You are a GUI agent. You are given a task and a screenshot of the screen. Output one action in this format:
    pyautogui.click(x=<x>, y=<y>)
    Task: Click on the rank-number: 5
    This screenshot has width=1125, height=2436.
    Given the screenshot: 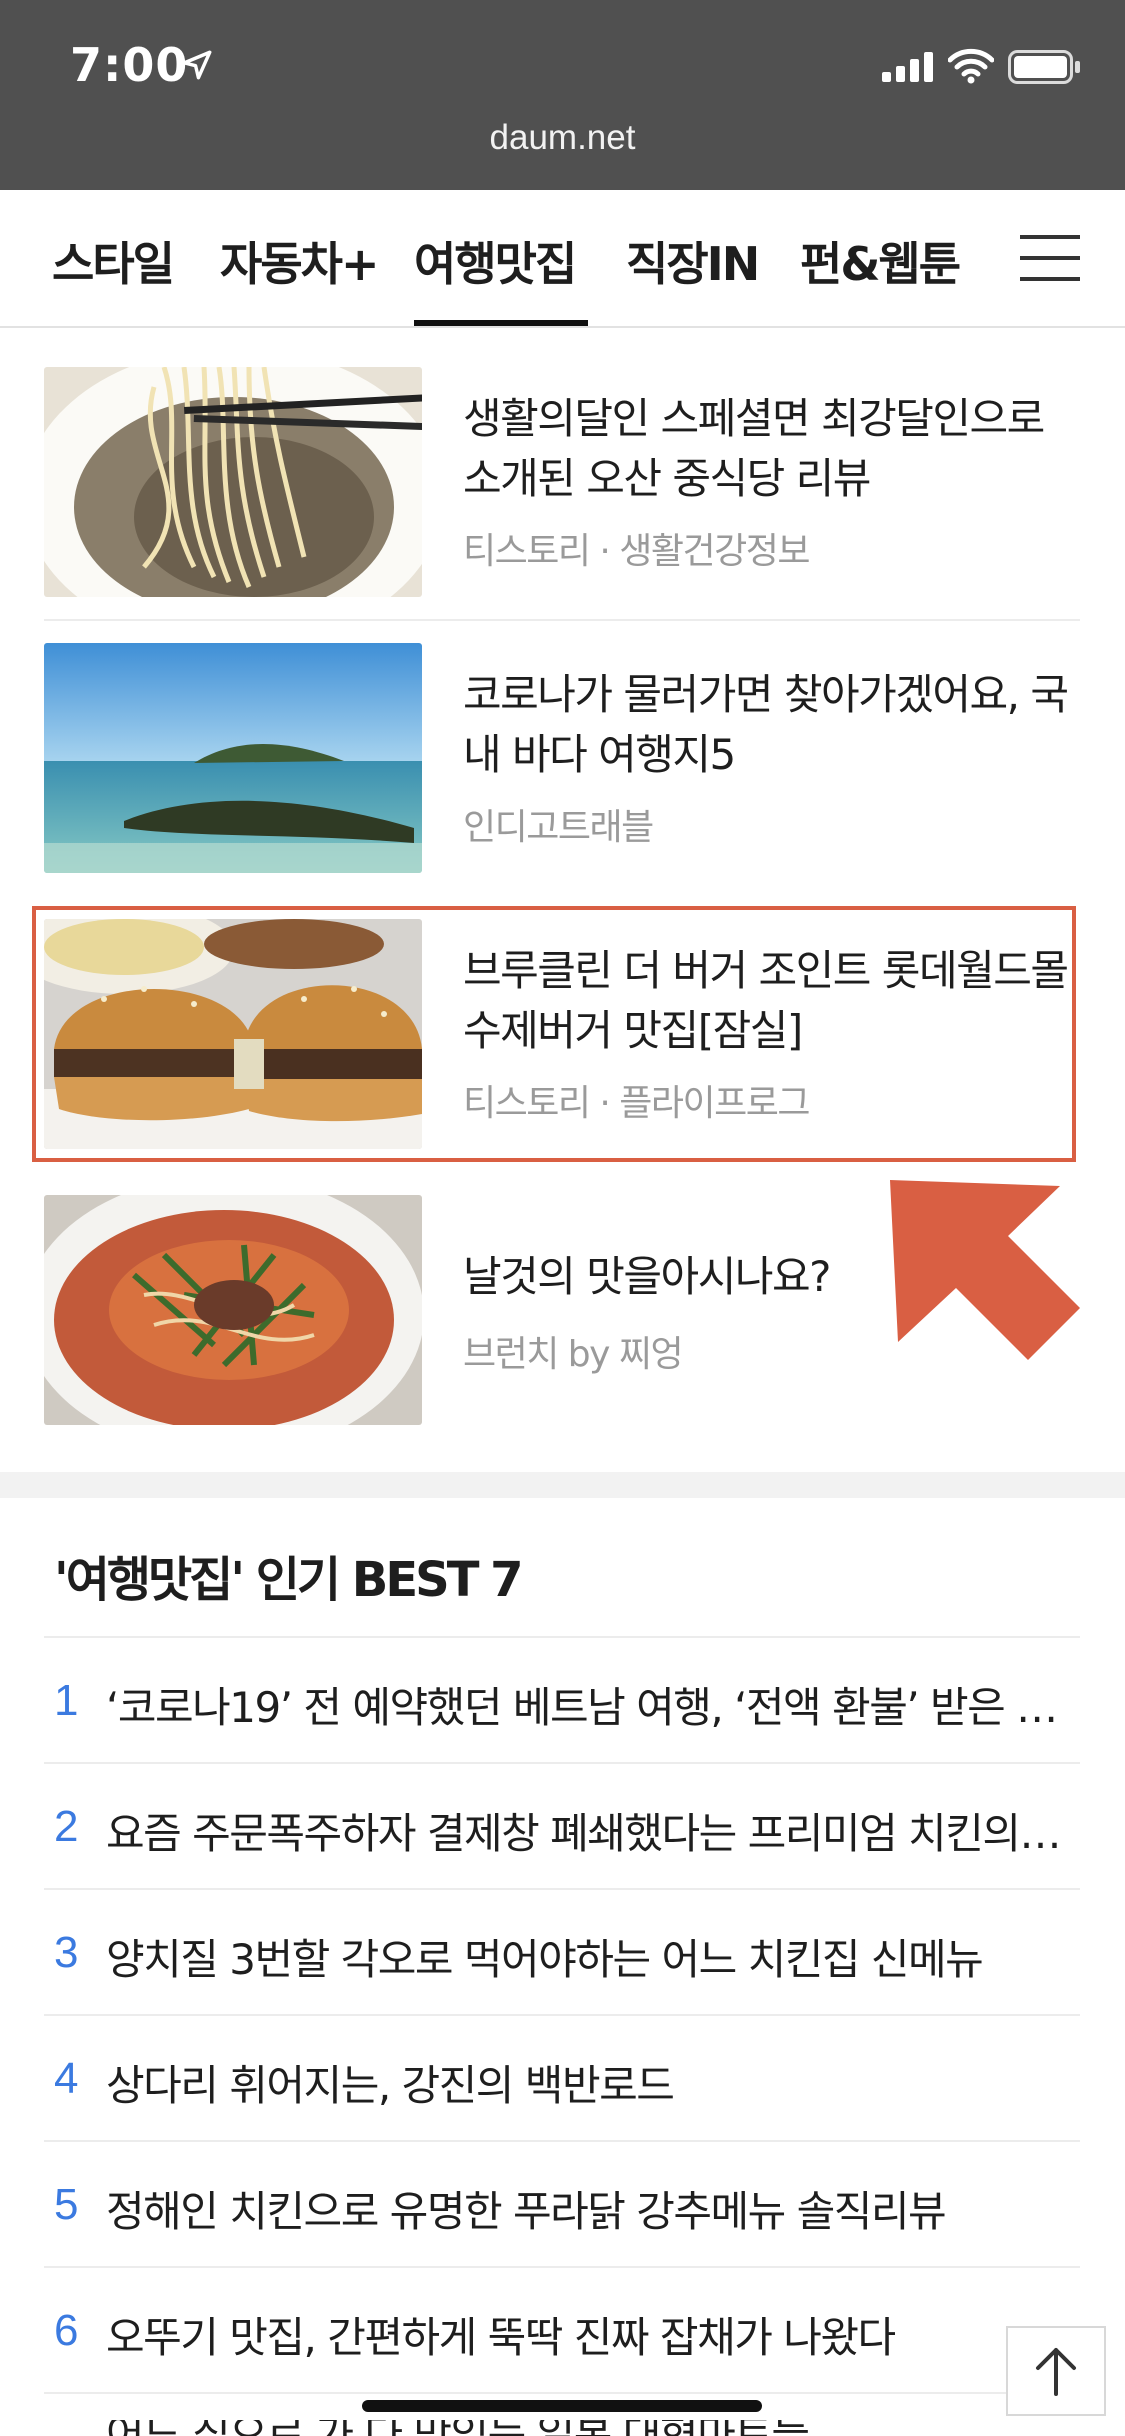 What is the action you would take?
    pyautogui.click(x=66, y=2204)
    